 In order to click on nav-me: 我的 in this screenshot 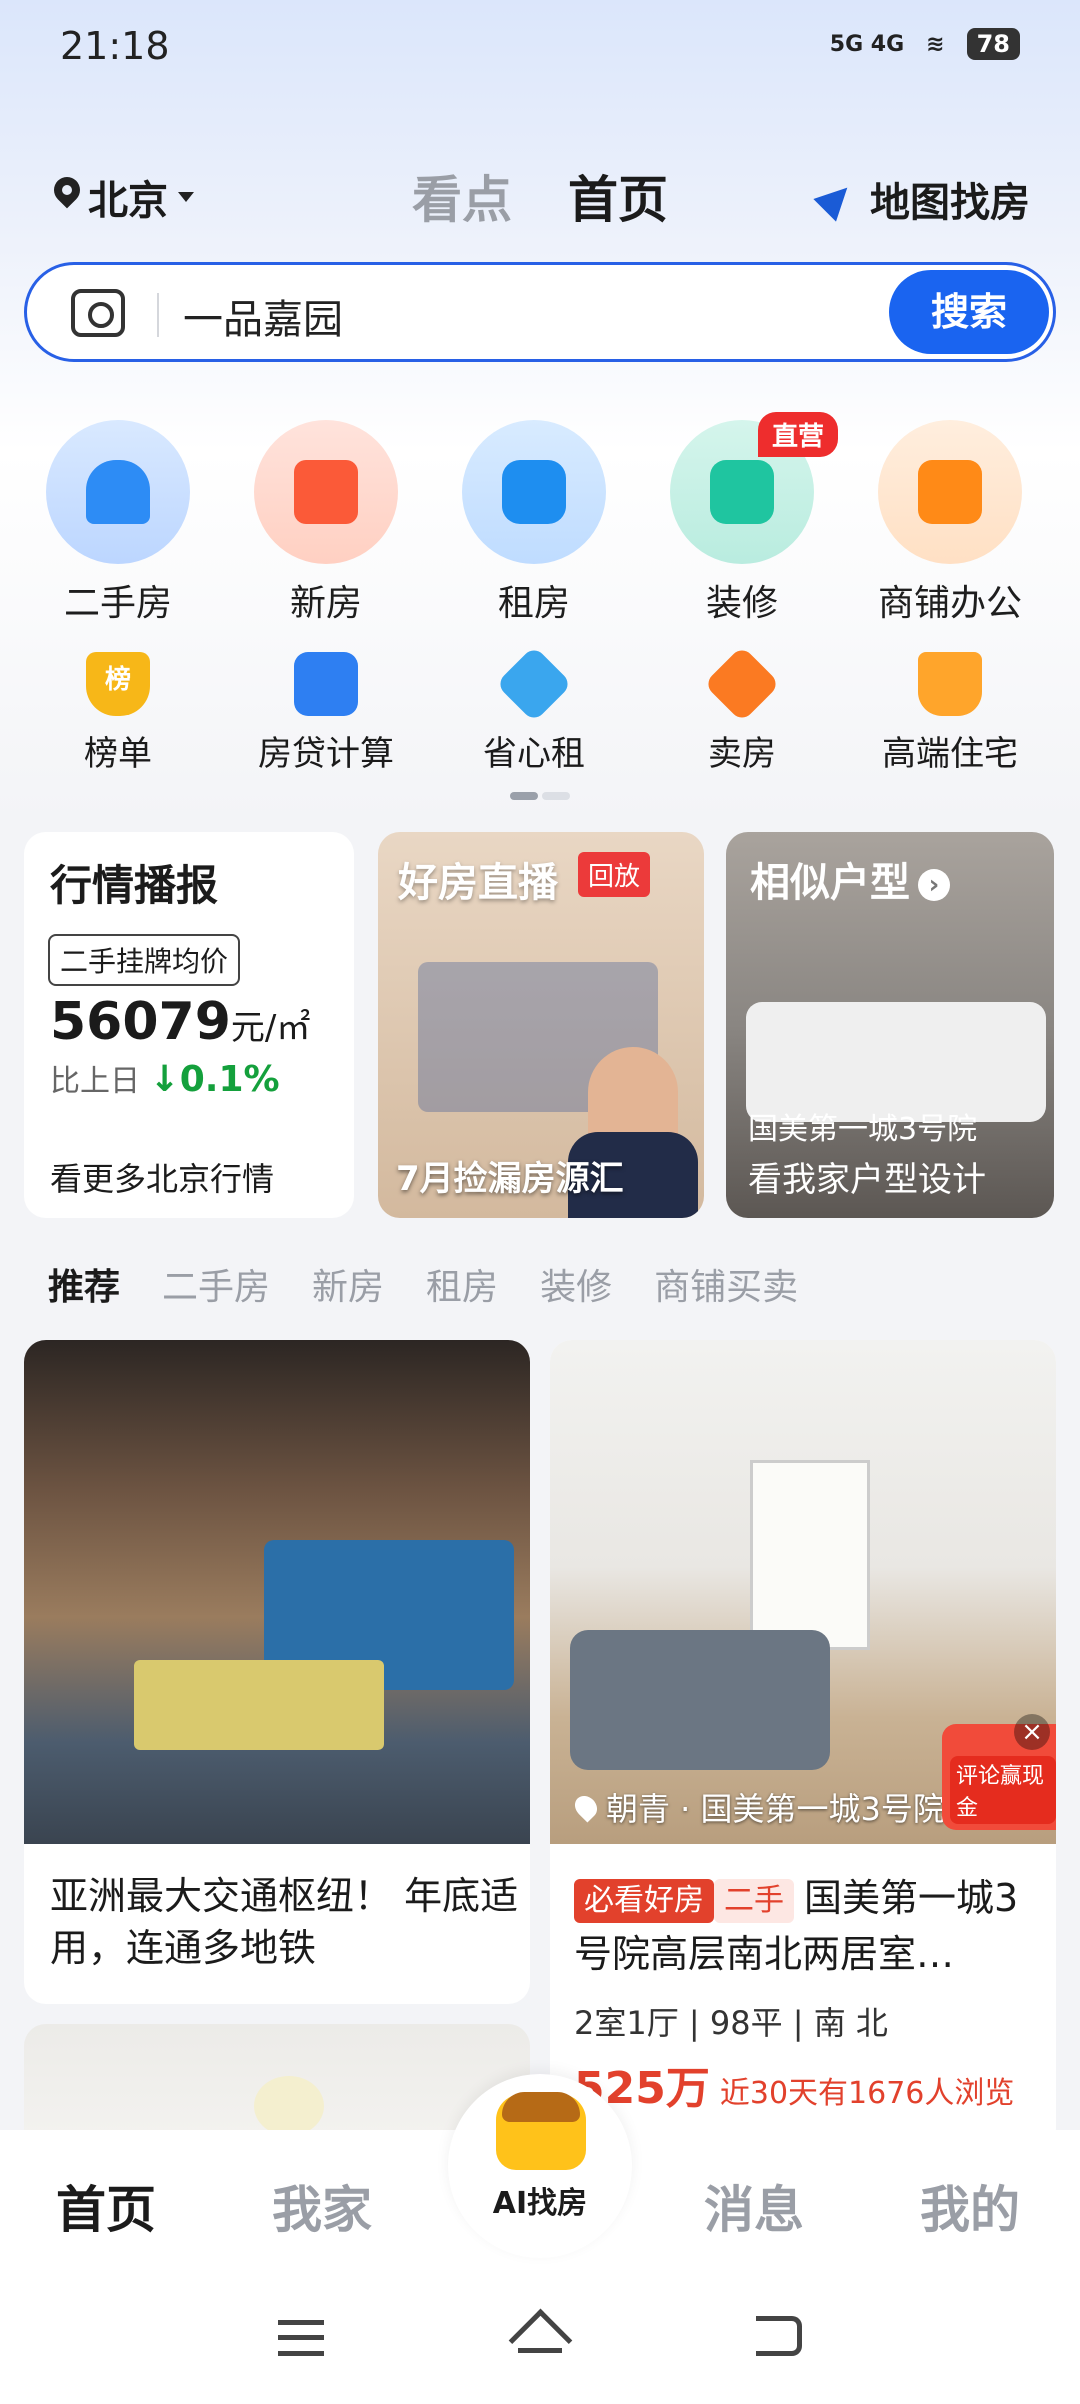, I will do `click(970, 2206)`.